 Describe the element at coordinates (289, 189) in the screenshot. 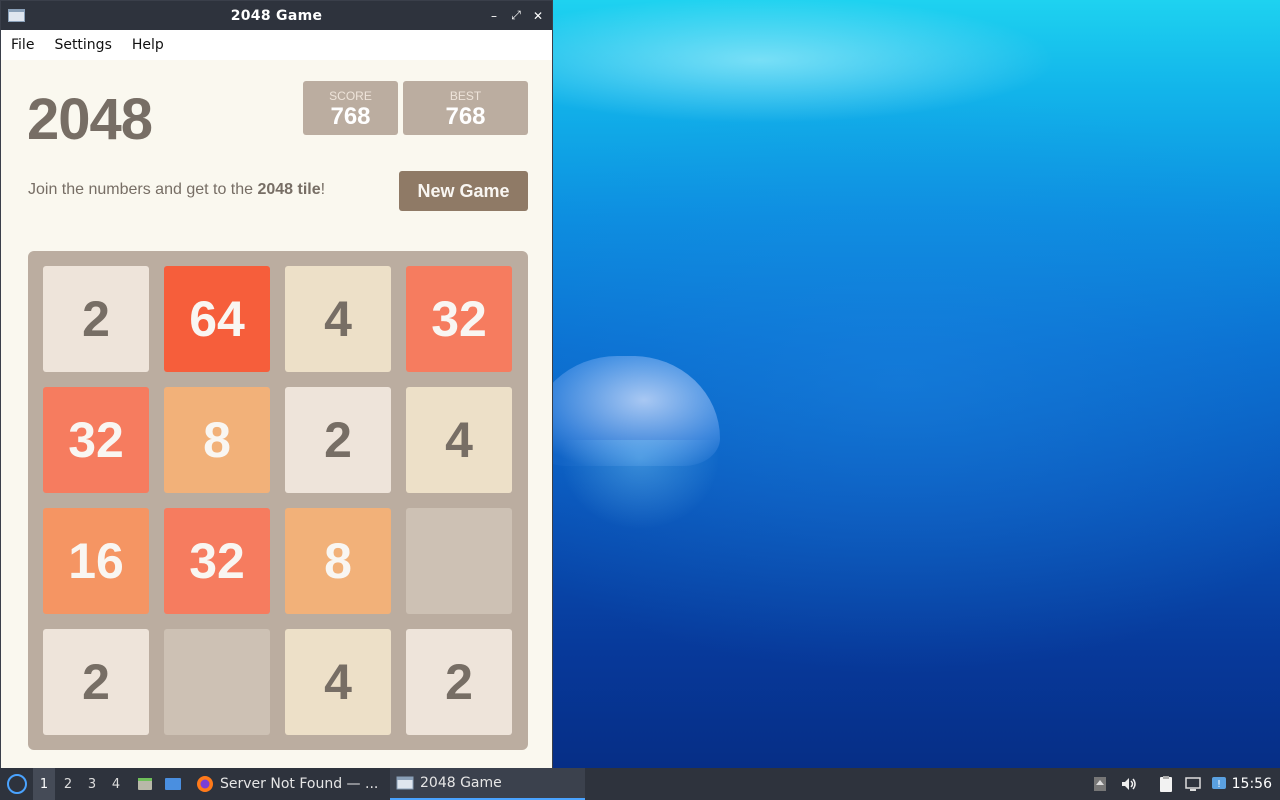

I see `intro-bold: 2048 tile` at that location.